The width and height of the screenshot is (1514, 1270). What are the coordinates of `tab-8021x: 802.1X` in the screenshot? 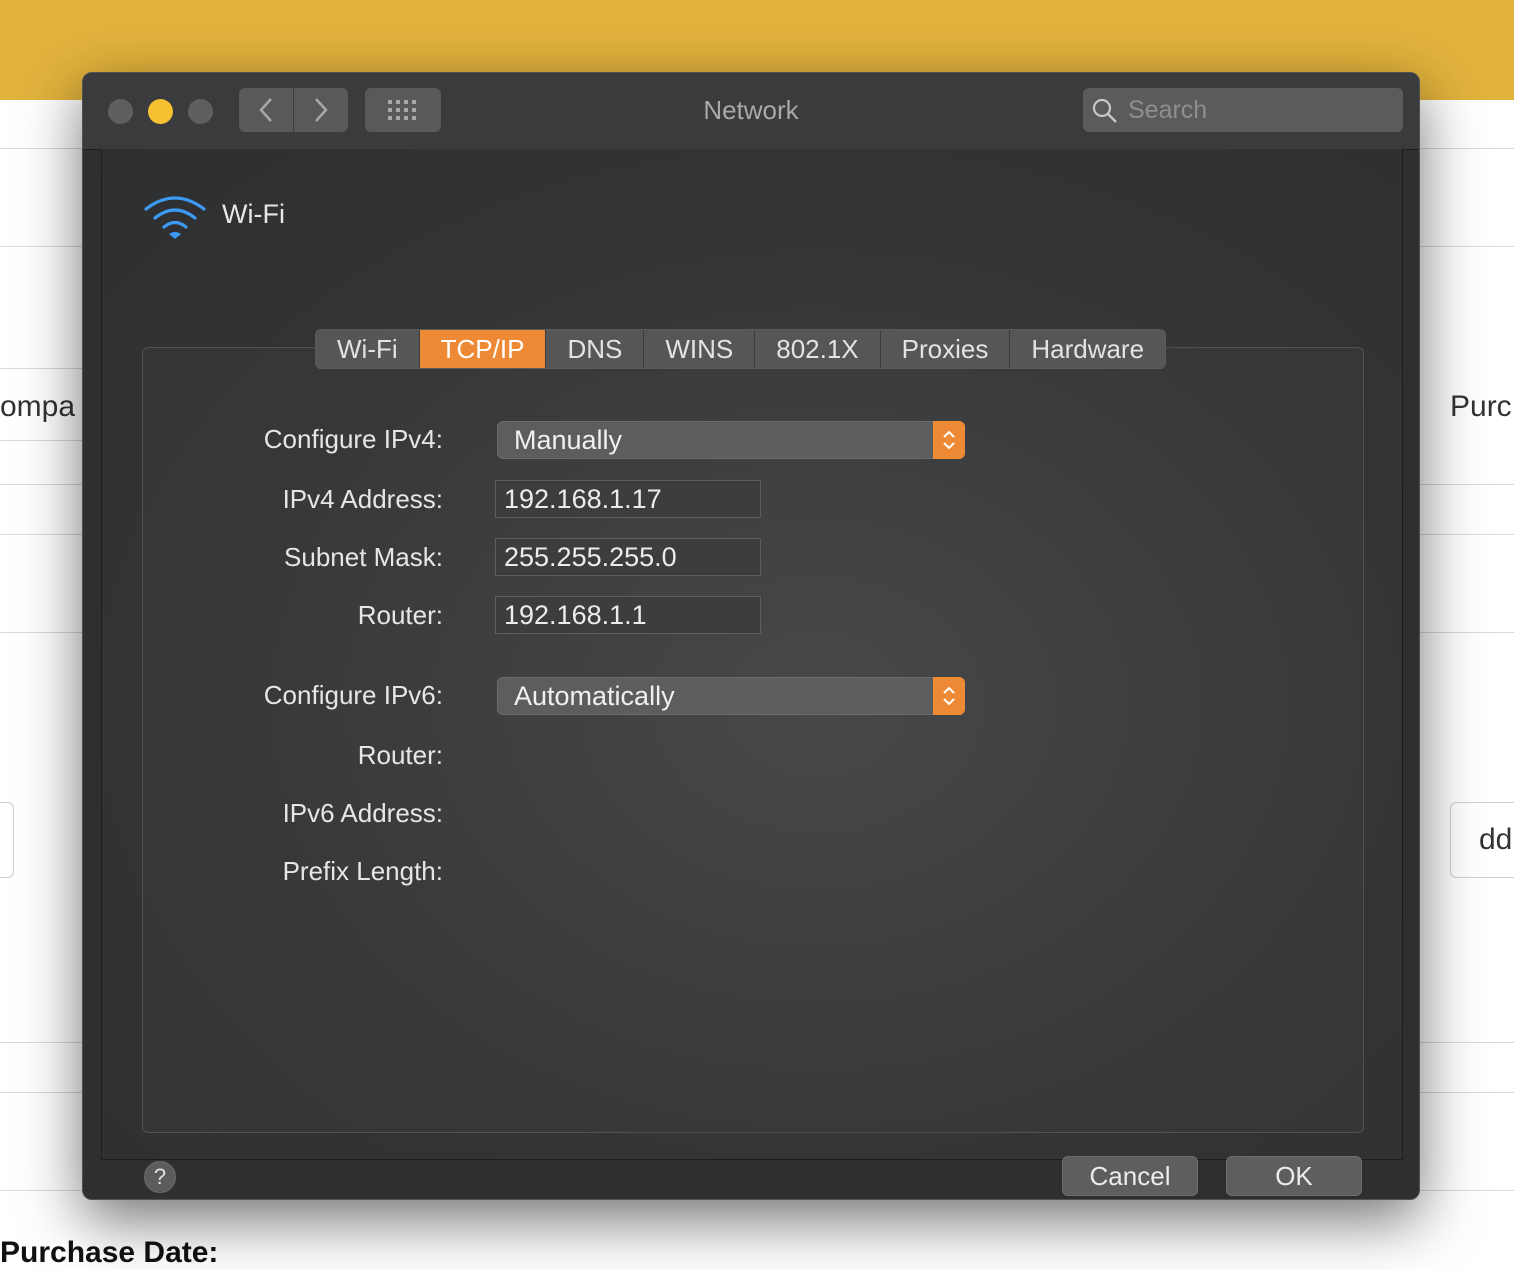 It's located at (818, 349).